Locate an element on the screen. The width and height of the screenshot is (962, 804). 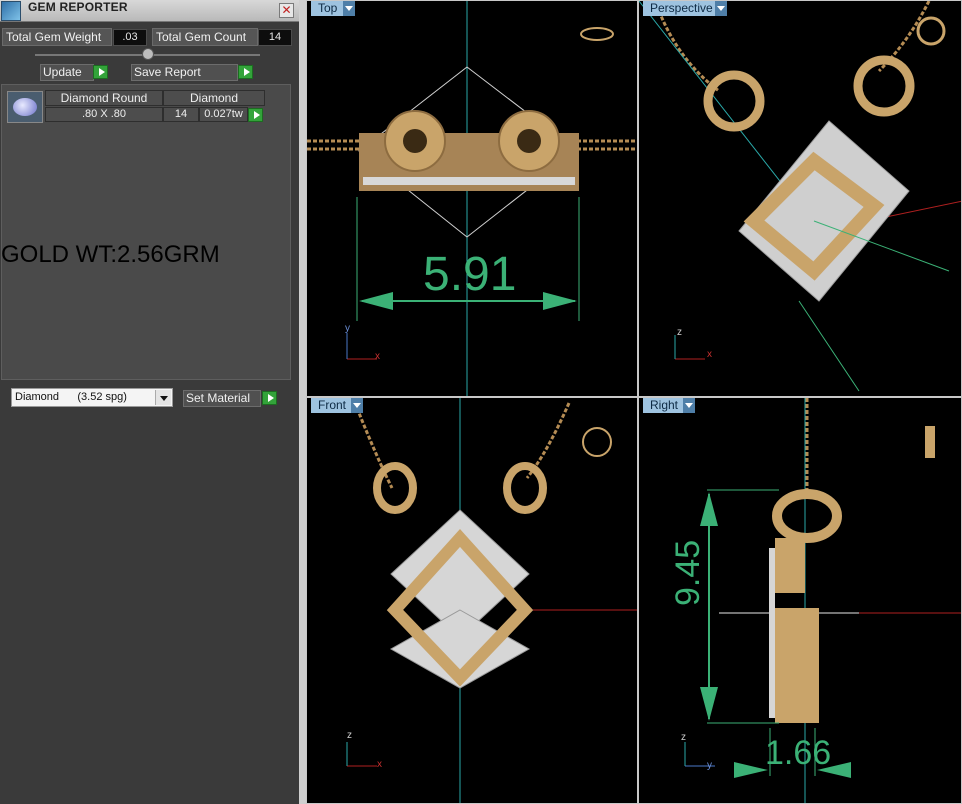
cell-gem-count: 14 is located at coordinates (181, 114).